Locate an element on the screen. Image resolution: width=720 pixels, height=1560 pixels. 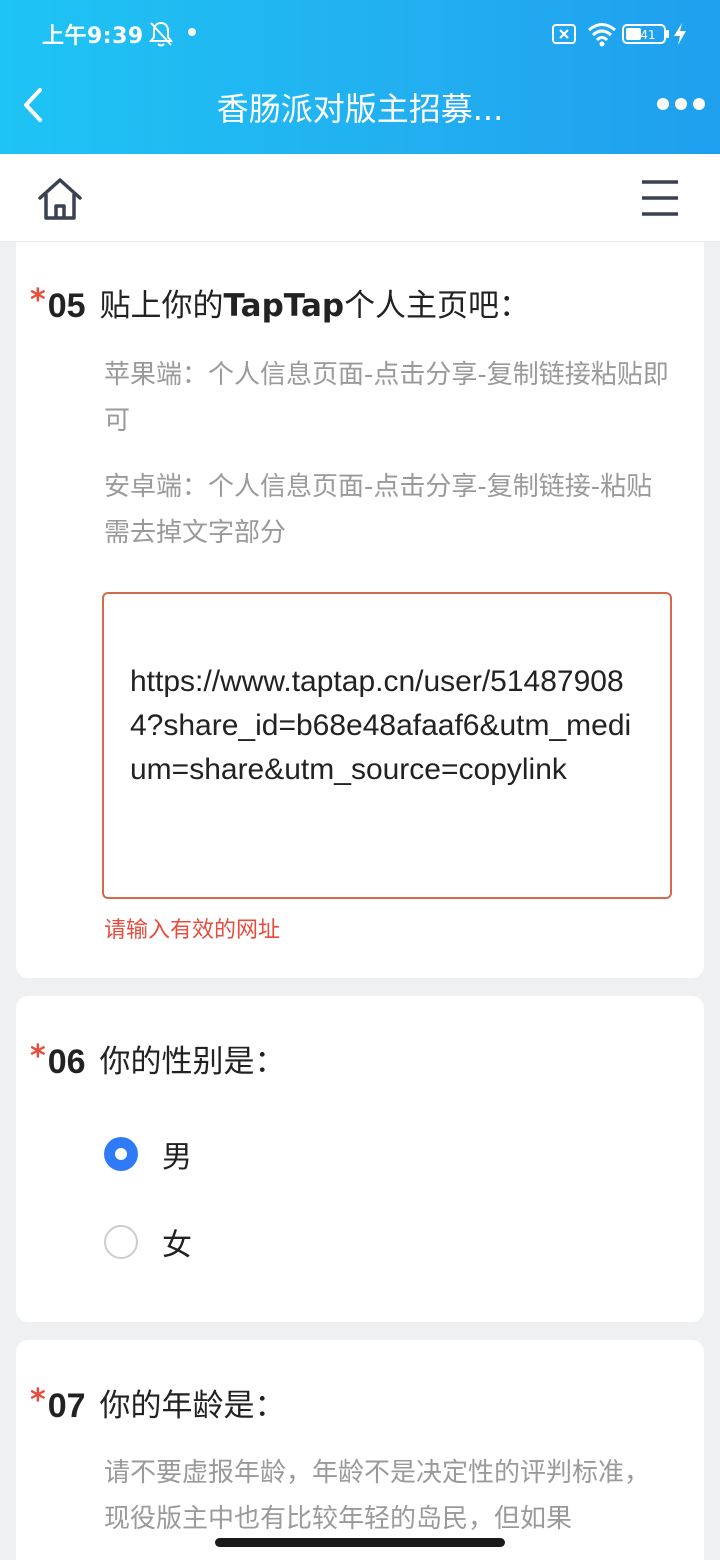
battery-level: 41 is located at coordinates (647, 35).